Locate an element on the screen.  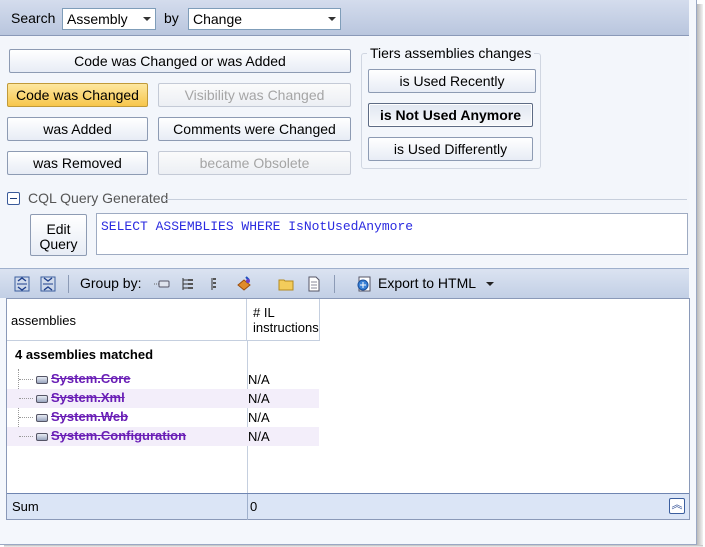
assembly-name: System.Core is located at coordinates (90, 378).